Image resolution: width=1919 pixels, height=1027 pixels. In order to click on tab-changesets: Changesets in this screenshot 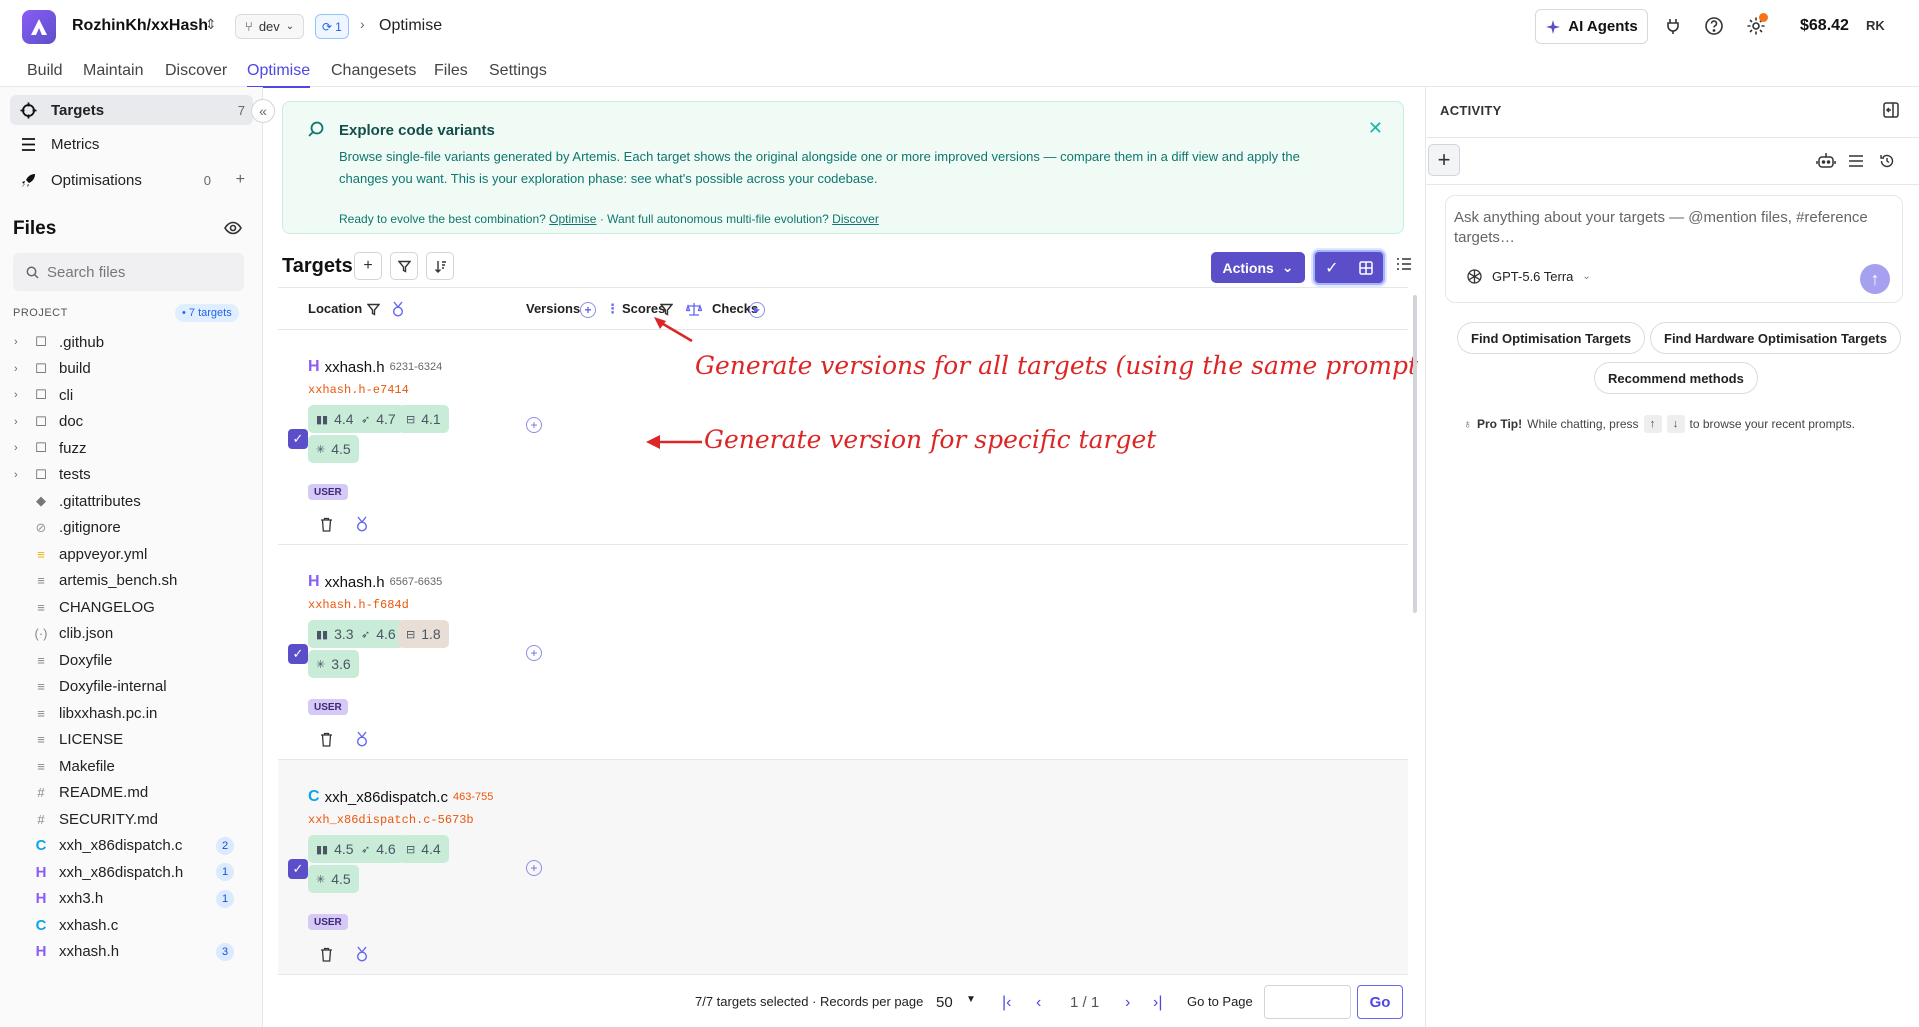, I will do `click(373, 71)`.